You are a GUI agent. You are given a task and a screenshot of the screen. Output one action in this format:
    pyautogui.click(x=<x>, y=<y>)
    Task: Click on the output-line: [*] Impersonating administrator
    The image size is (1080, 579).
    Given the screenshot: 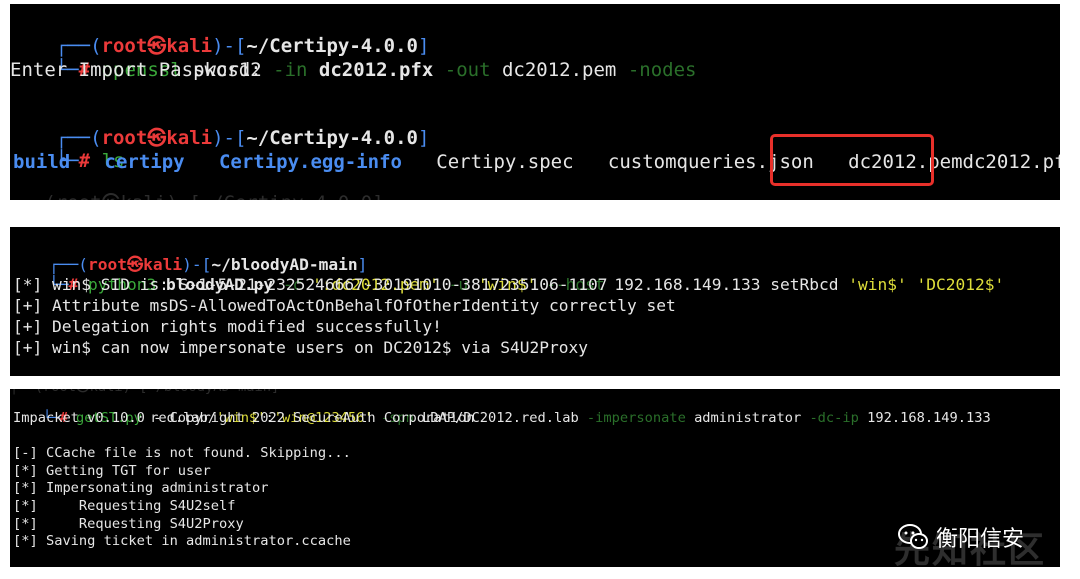 What is the action you would take?
    pyautogui.click(x=141, y=488)
    